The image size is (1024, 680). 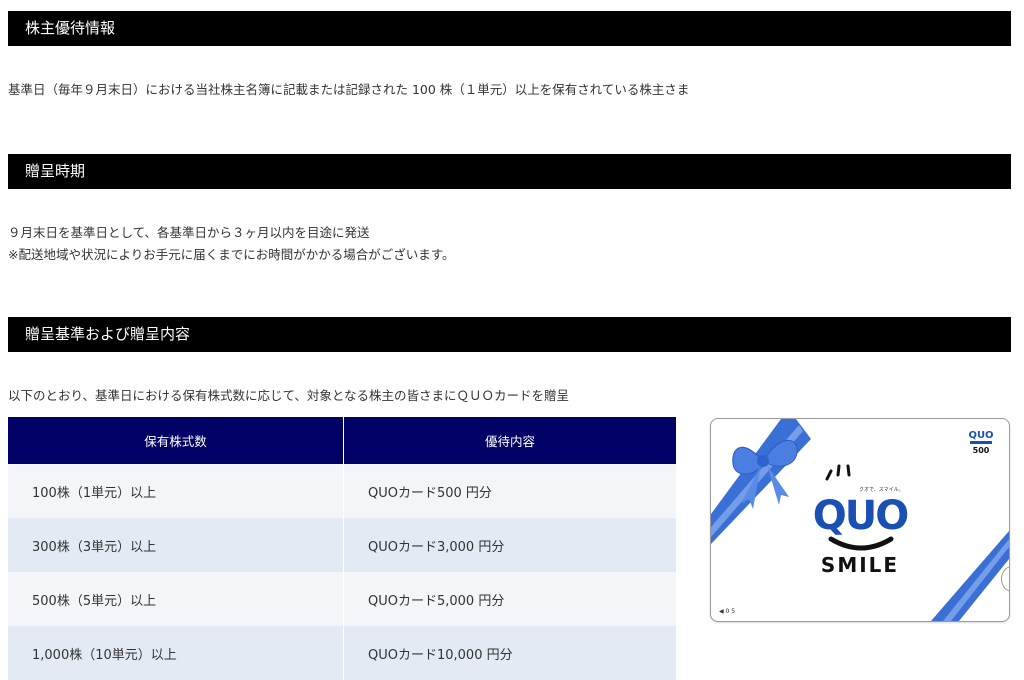 I want to click on shares-cell: 500株（5単元）以上, so click(x=176, y=599).